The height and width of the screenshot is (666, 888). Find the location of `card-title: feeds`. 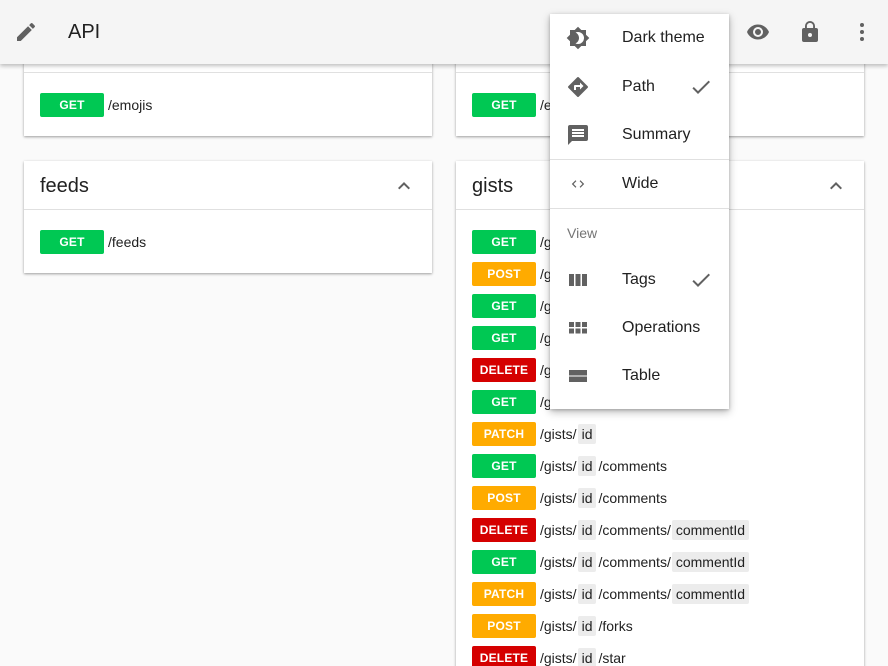

card-title: feeds is located at coordinates (64, 186).